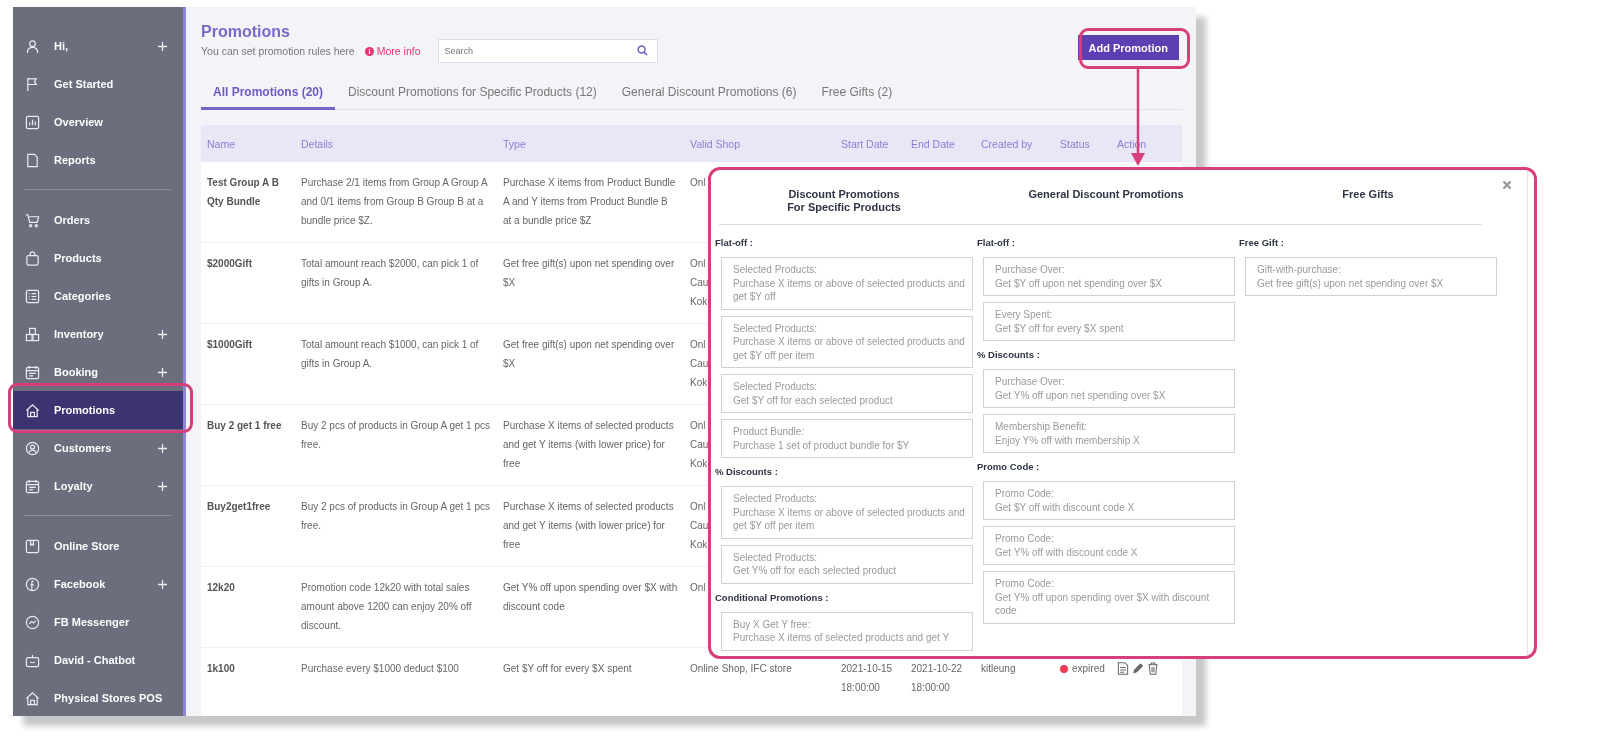 The width and height of the screenshot is (1599, 741). What do you see at coordinates (32, 448) in the screenshot?
I see `person-circle-icon` at bounding box center [32, 448].